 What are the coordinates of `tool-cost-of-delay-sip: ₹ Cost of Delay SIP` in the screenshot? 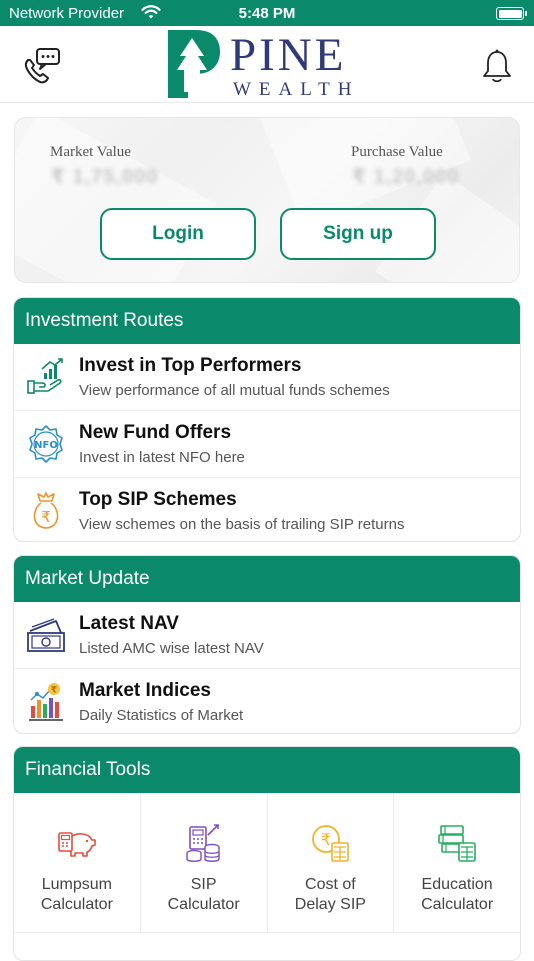 It's located at (331, 863).